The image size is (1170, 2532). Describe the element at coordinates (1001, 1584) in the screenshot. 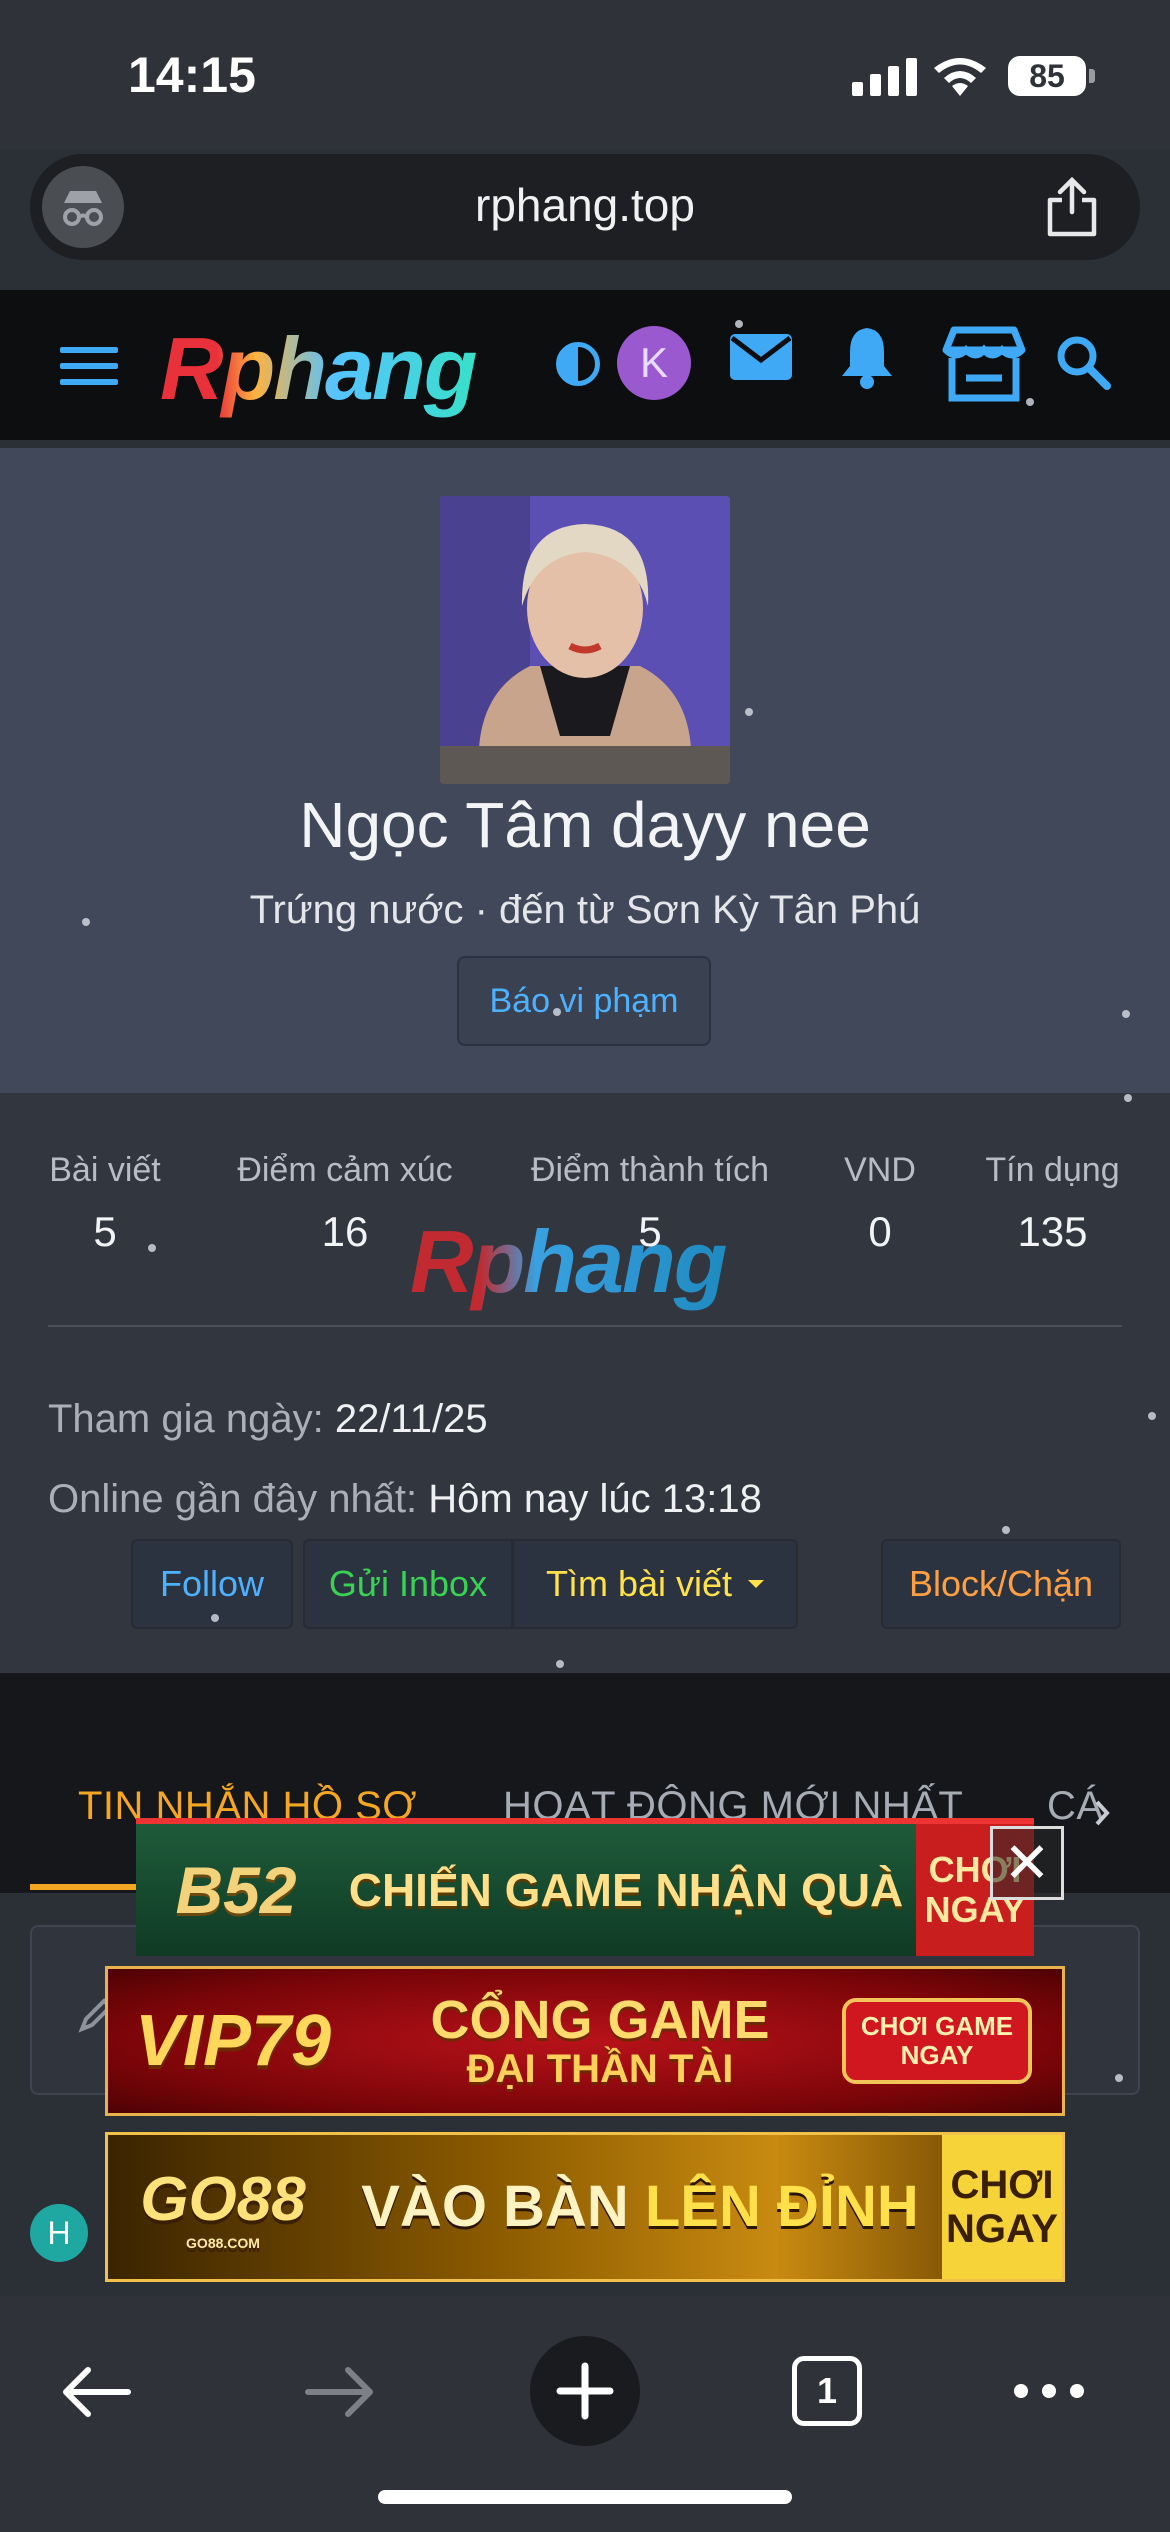

I see `block-button: Block/Chặn` at that location.